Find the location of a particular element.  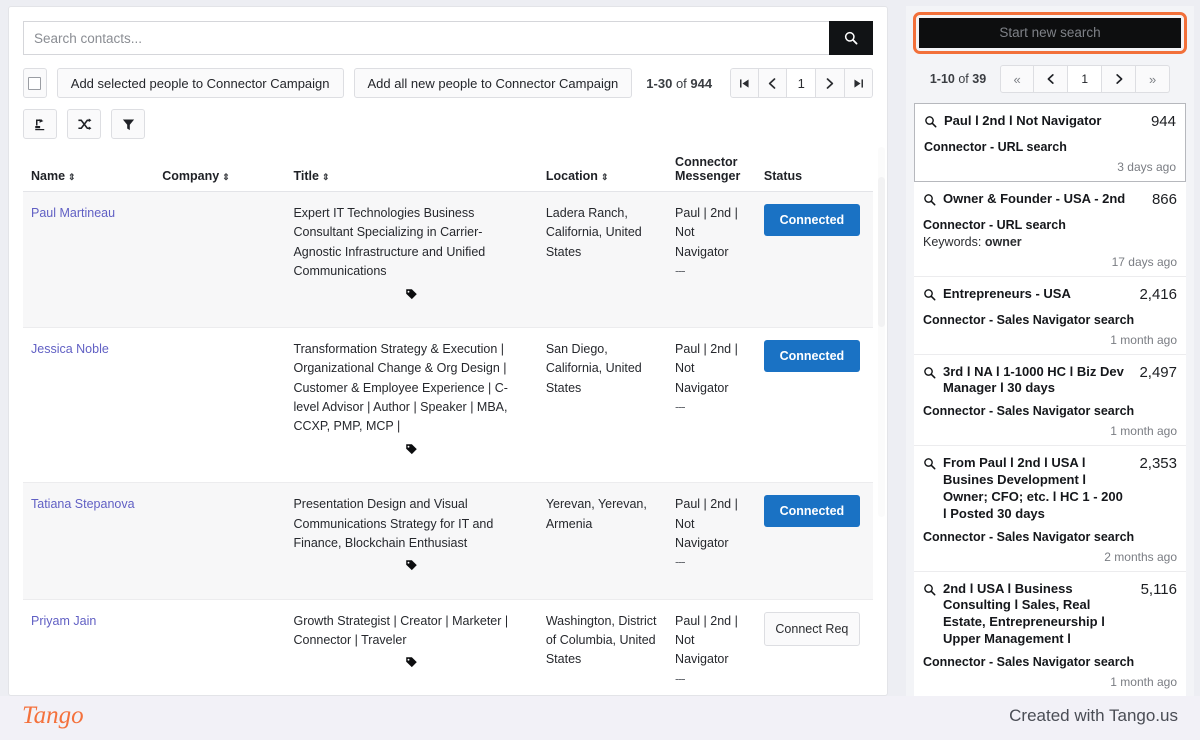

saved-search-time: 17 days ago is located at coordinates (1144, 261).